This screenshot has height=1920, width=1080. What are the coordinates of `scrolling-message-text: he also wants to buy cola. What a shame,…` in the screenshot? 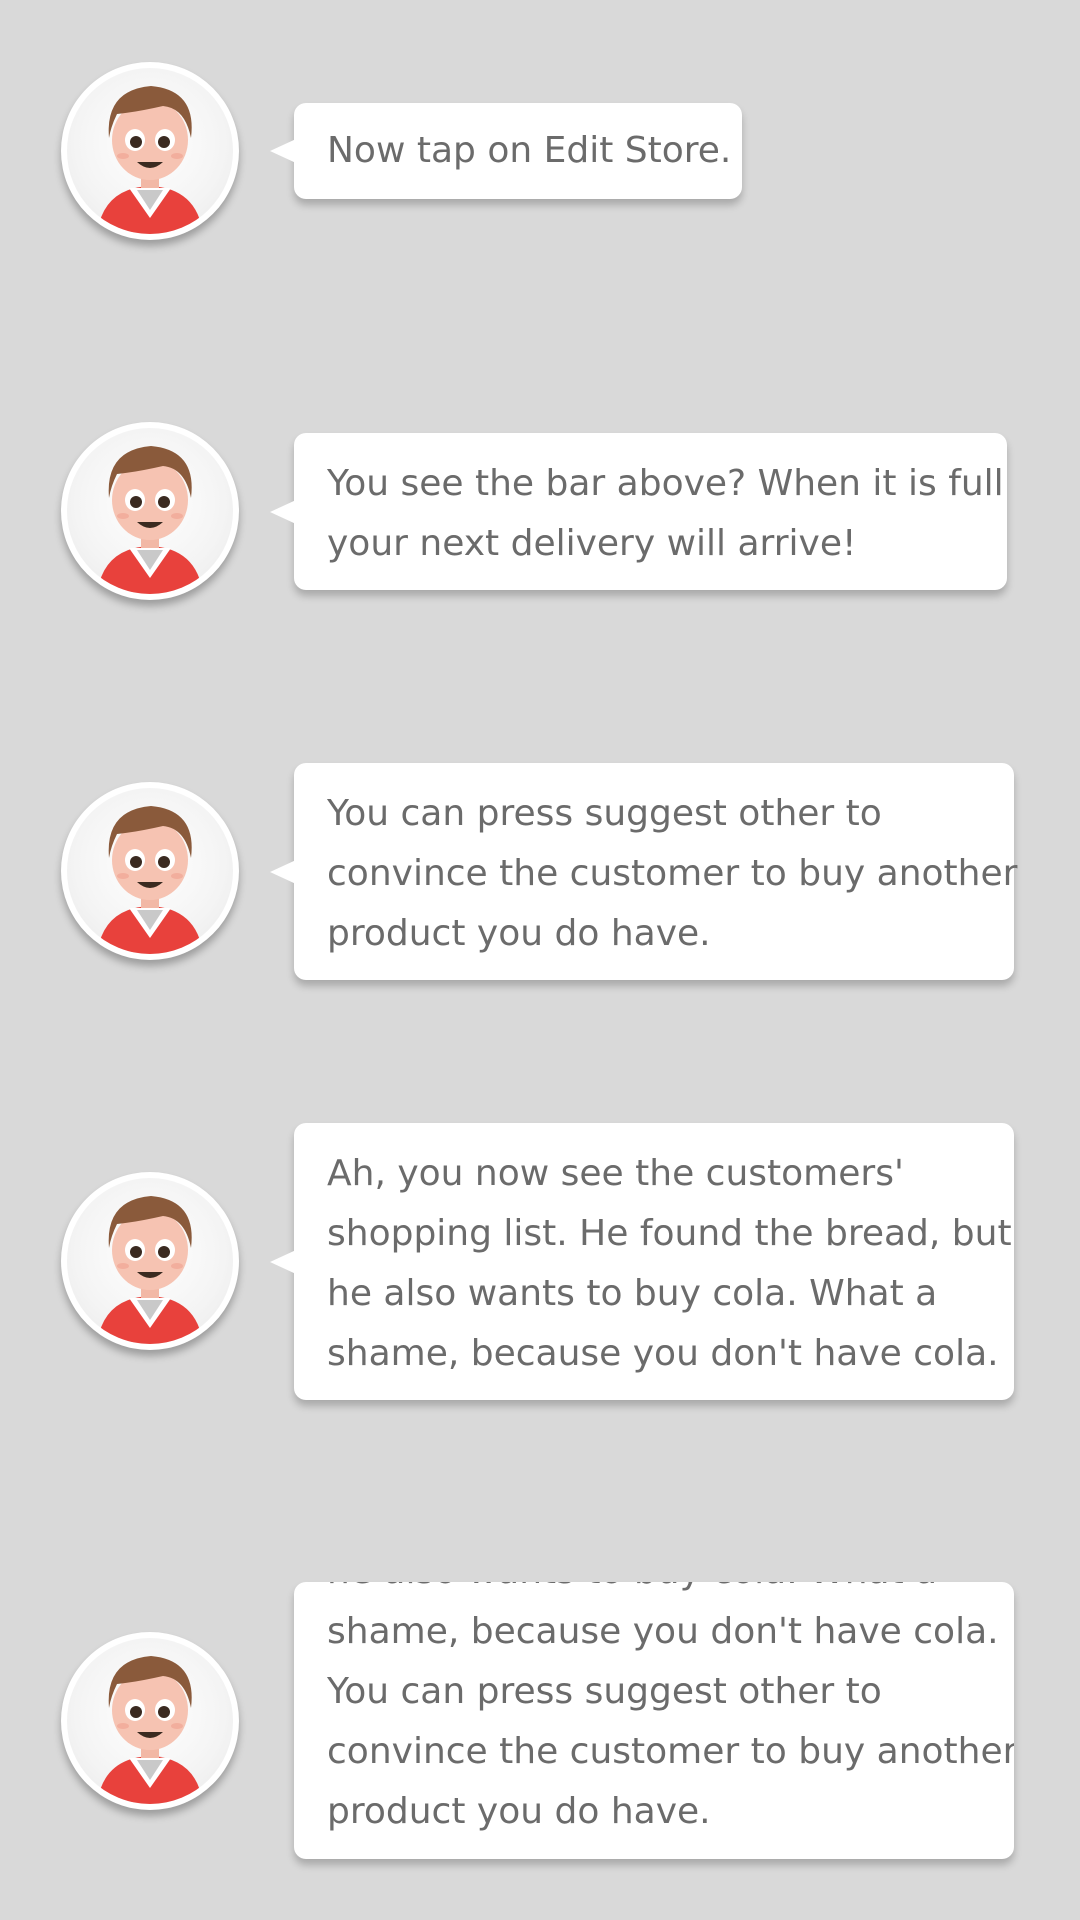 It's located at (670, 1712).